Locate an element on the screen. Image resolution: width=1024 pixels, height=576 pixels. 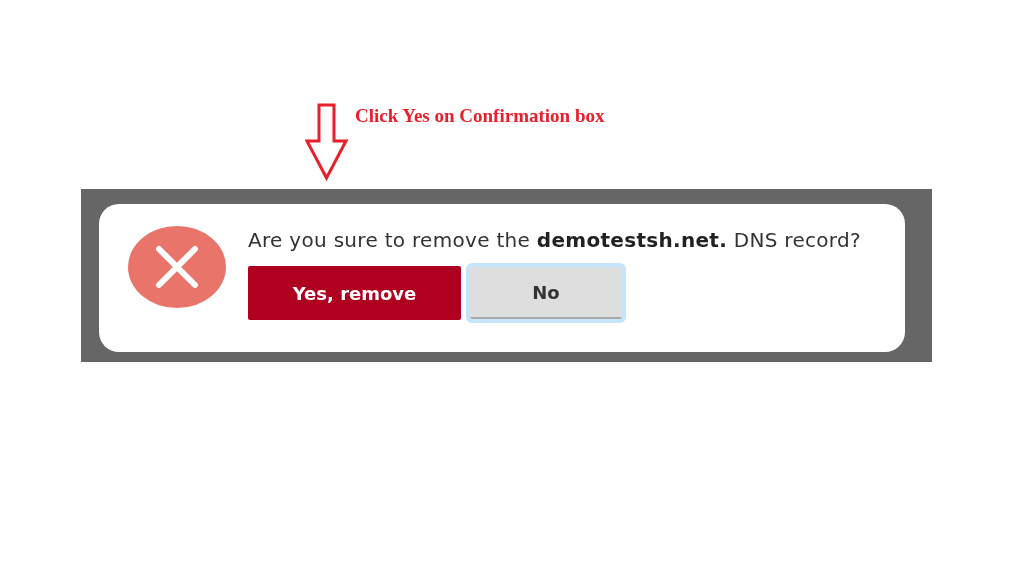
confirm-button: Yes, remove is located at coordinates (354, 293).